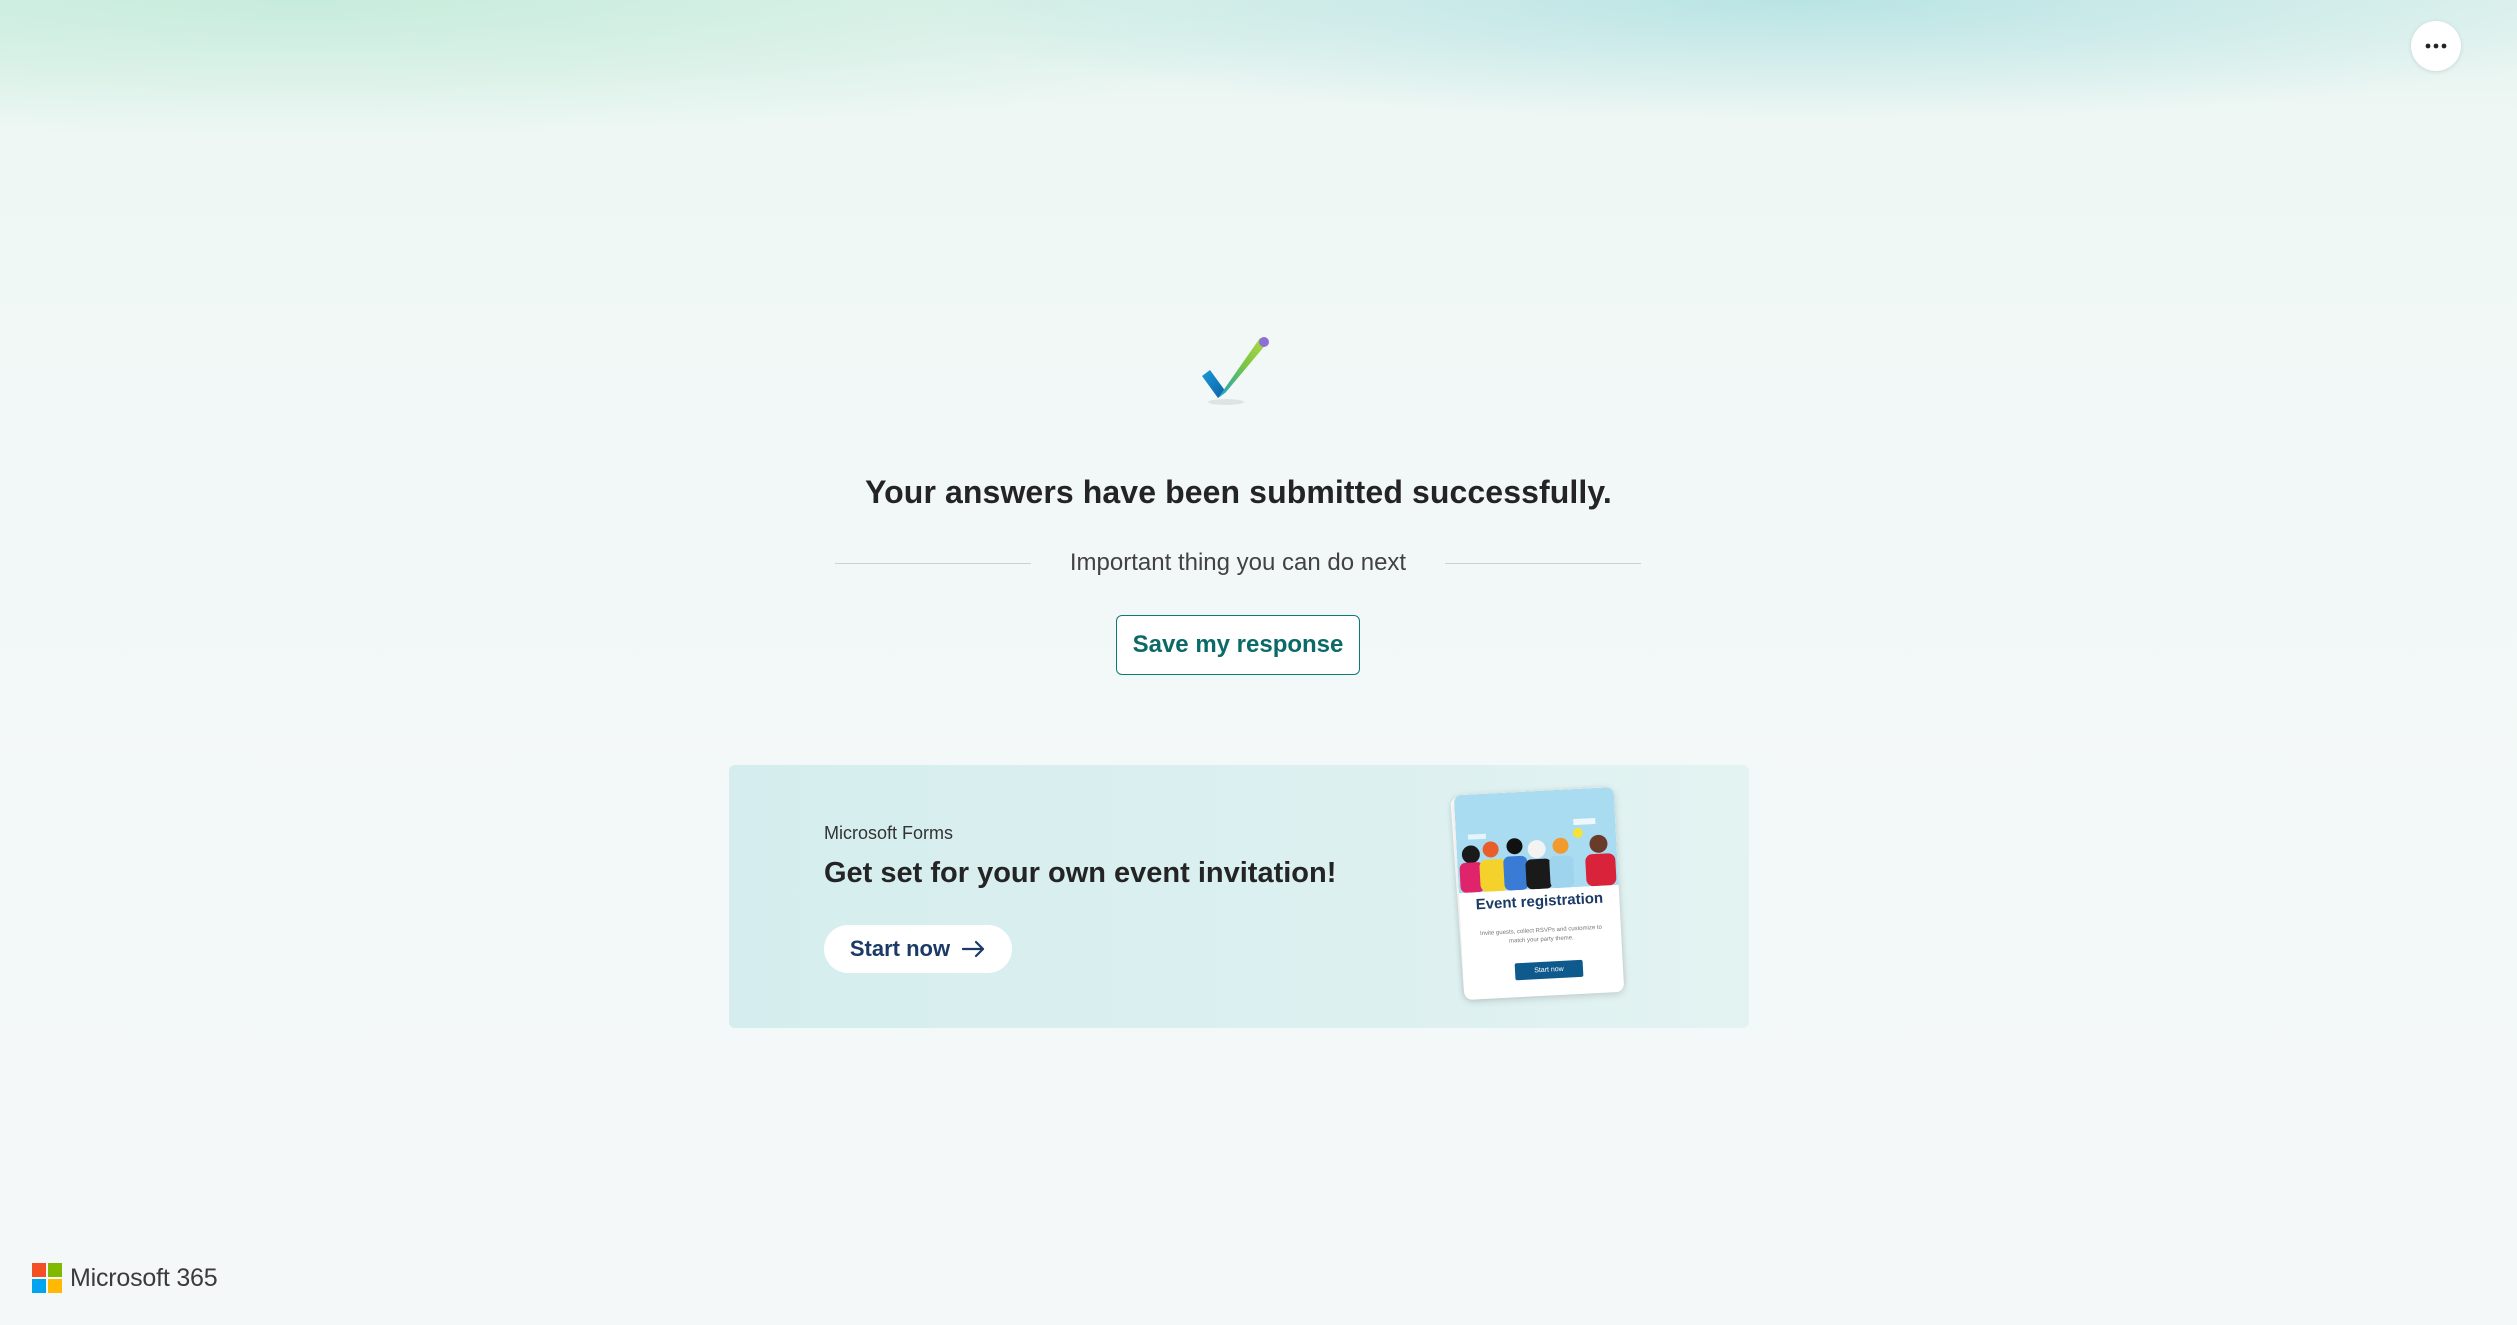 This screenshot has height=1325, width=2517. What do you see at coordinates (144, 1277) in the screenshot?
I see `logo-text: Microsoft 365` at bounding box center [144, 1277].